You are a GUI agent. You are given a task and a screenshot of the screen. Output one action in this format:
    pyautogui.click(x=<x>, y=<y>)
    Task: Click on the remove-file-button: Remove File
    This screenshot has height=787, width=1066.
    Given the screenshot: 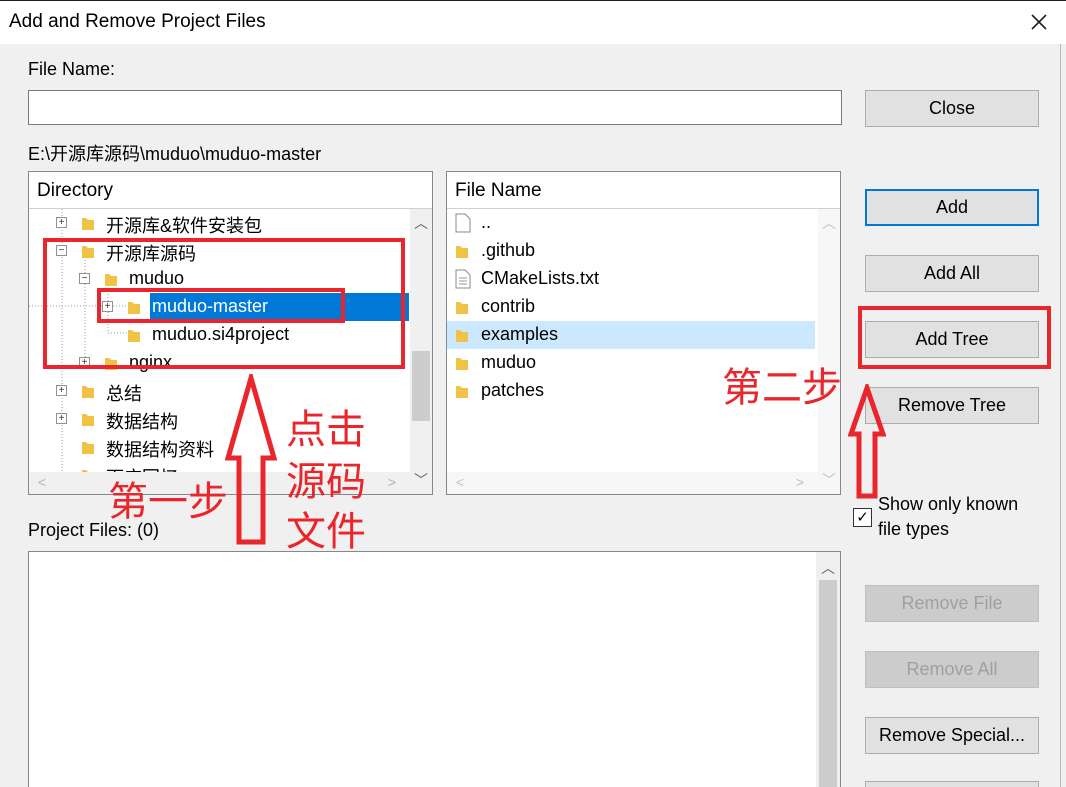 What is the action you would take?
    pyautogui.click(x=952, y=603)
    